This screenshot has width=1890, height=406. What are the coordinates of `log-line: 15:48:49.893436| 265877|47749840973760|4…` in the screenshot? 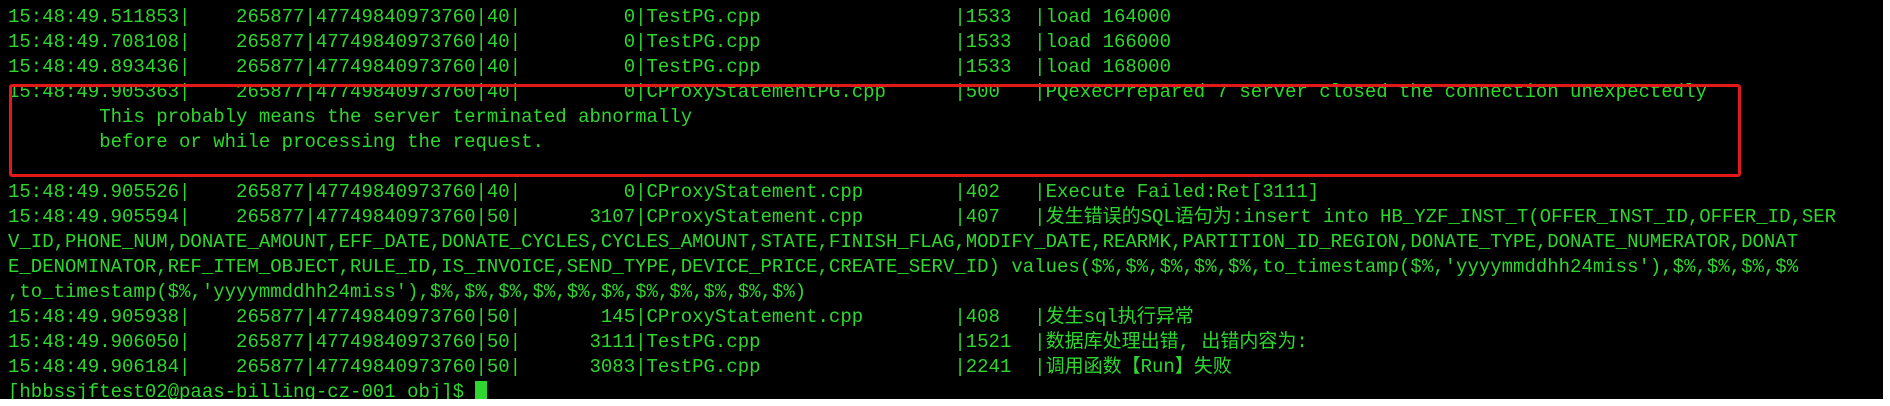 It's located at (589, 67).